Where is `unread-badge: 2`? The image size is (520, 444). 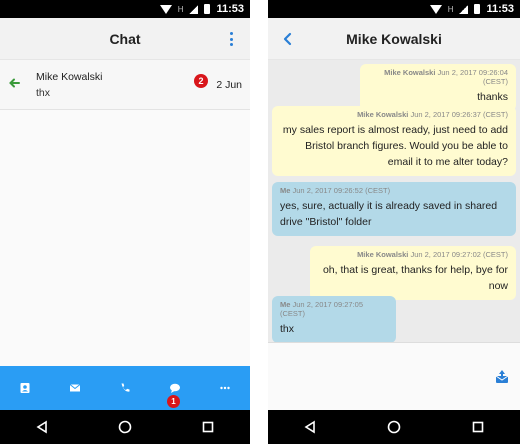 unread-badge: 2 is located at coordinates (201, 81).